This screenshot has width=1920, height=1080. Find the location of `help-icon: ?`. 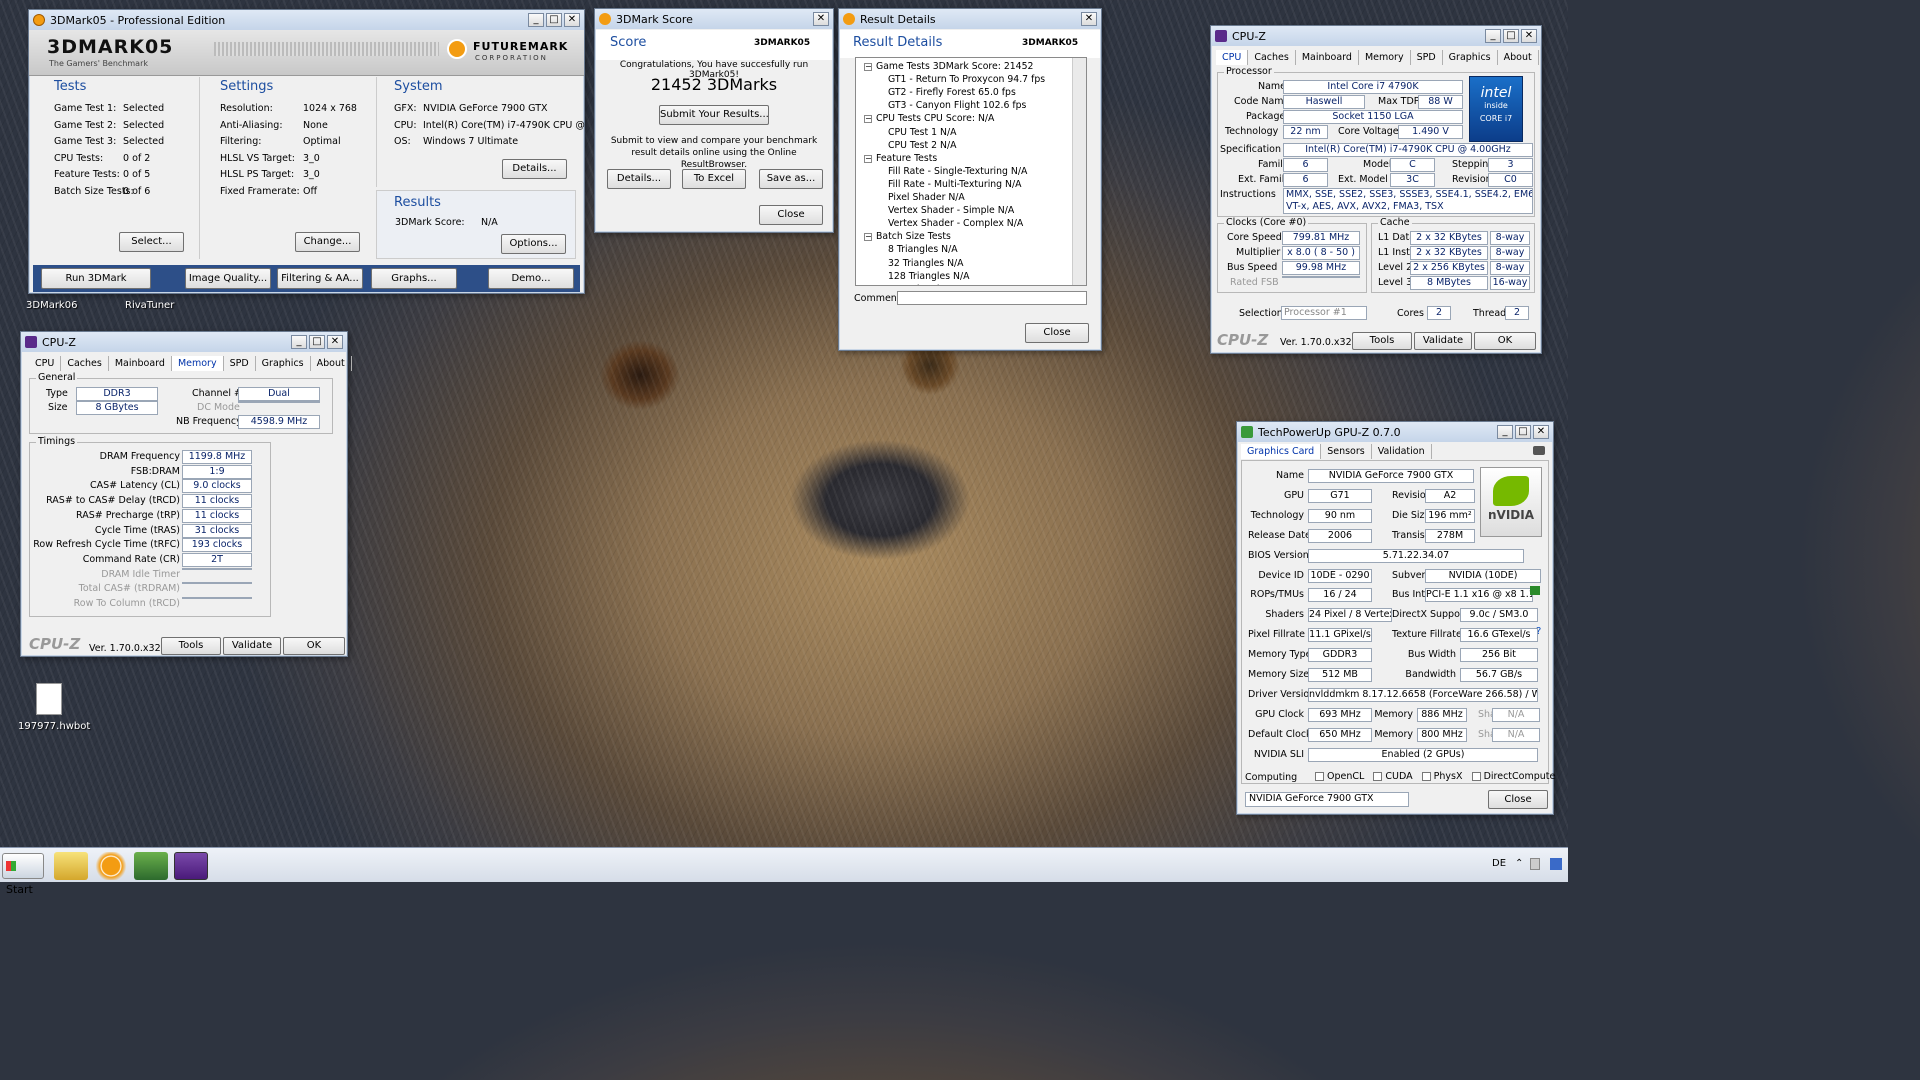

help-icon: ? is located at coordinates (1538, 631).